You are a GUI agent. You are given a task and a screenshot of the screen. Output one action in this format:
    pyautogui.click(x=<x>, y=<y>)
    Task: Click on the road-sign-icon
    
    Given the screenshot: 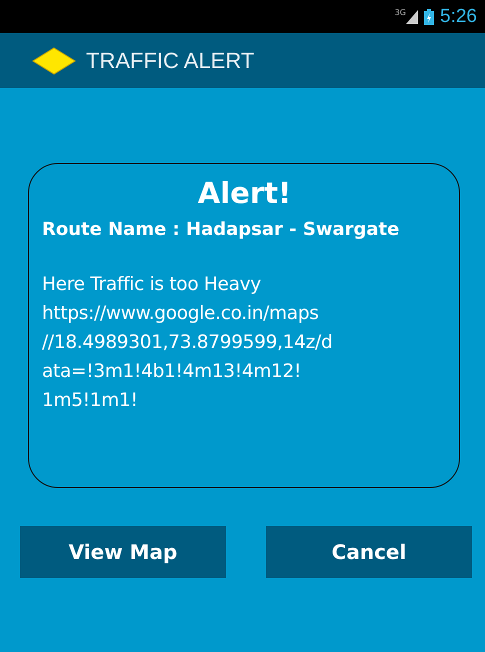 What is the action you would take?
    pyautogui.click(x=54, y=60)
    